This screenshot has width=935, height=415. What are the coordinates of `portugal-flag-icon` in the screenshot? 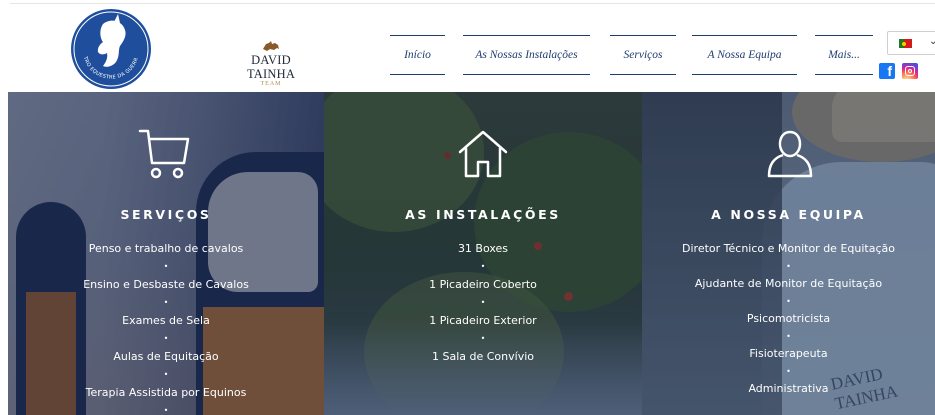 It's located at (905, 43).